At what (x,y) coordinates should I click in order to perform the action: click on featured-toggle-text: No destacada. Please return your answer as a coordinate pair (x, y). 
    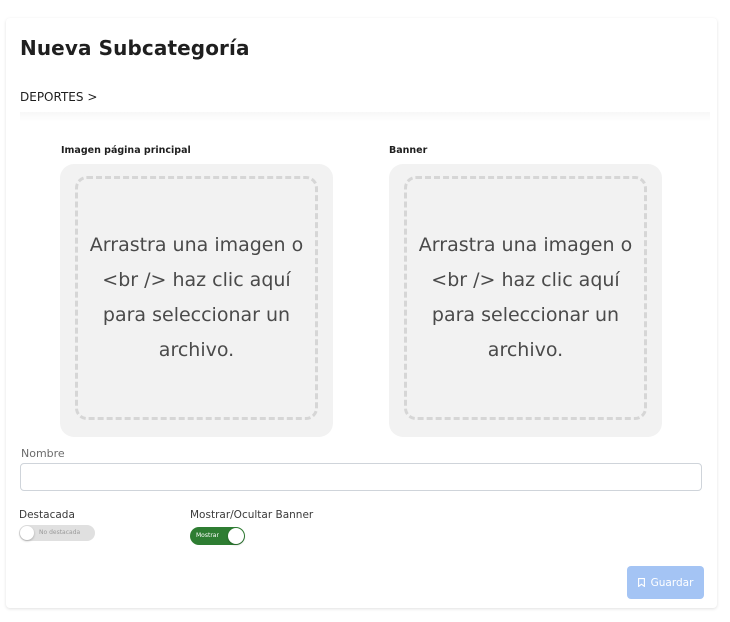
    Looking at the image, I should click on (60, 532).